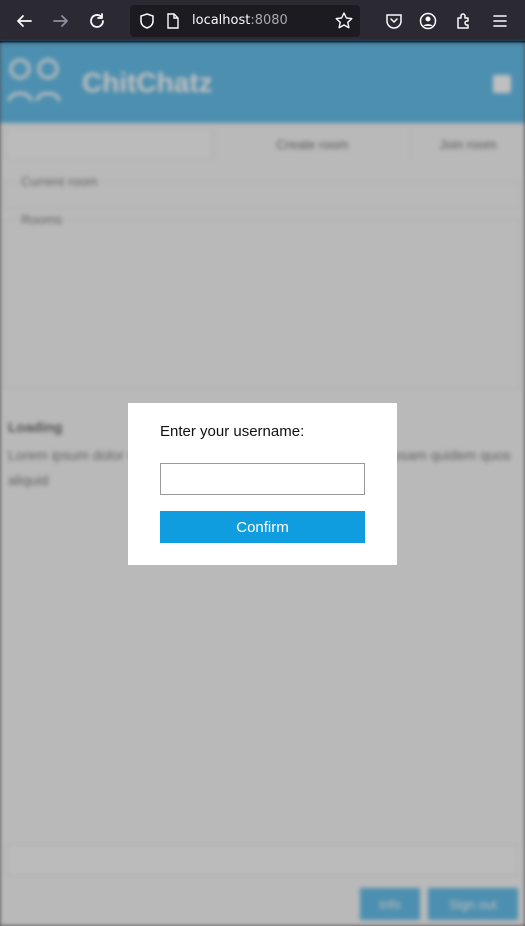 Image resolution: width=525 pixels, height=926 pixels. I want to click on account-icon, so click(428, 21).